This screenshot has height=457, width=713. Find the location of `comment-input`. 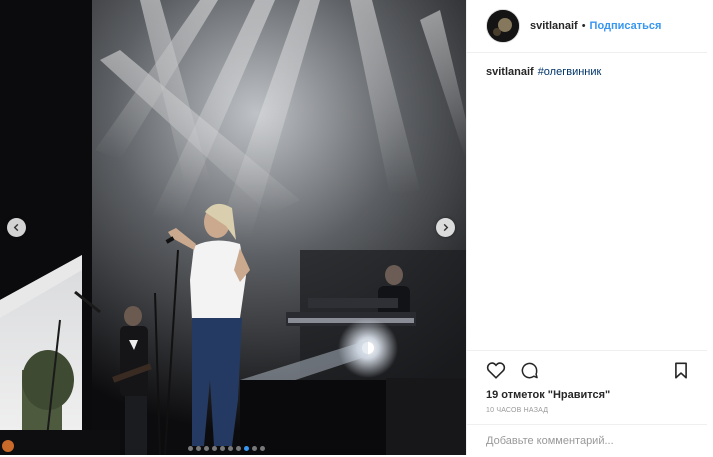

comment-input is located at coordinates (587, 441).